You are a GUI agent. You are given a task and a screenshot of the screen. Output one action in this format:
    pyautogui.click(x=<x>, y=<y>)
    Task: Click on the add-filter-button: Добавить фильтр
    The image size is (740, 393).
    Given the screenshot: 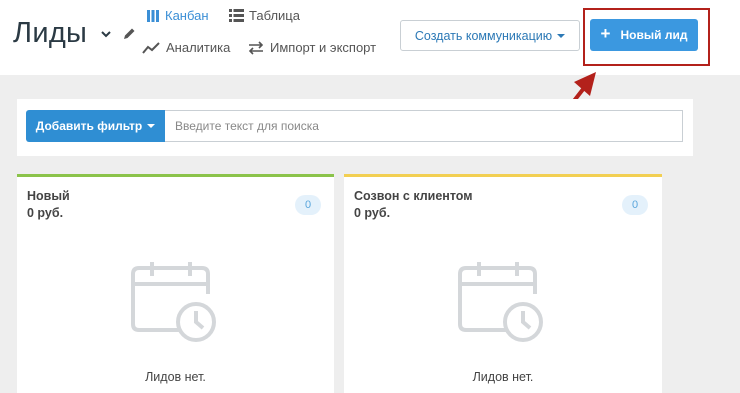 What is the action you would take?
    pyautogui.click(x=95, y=126)
    